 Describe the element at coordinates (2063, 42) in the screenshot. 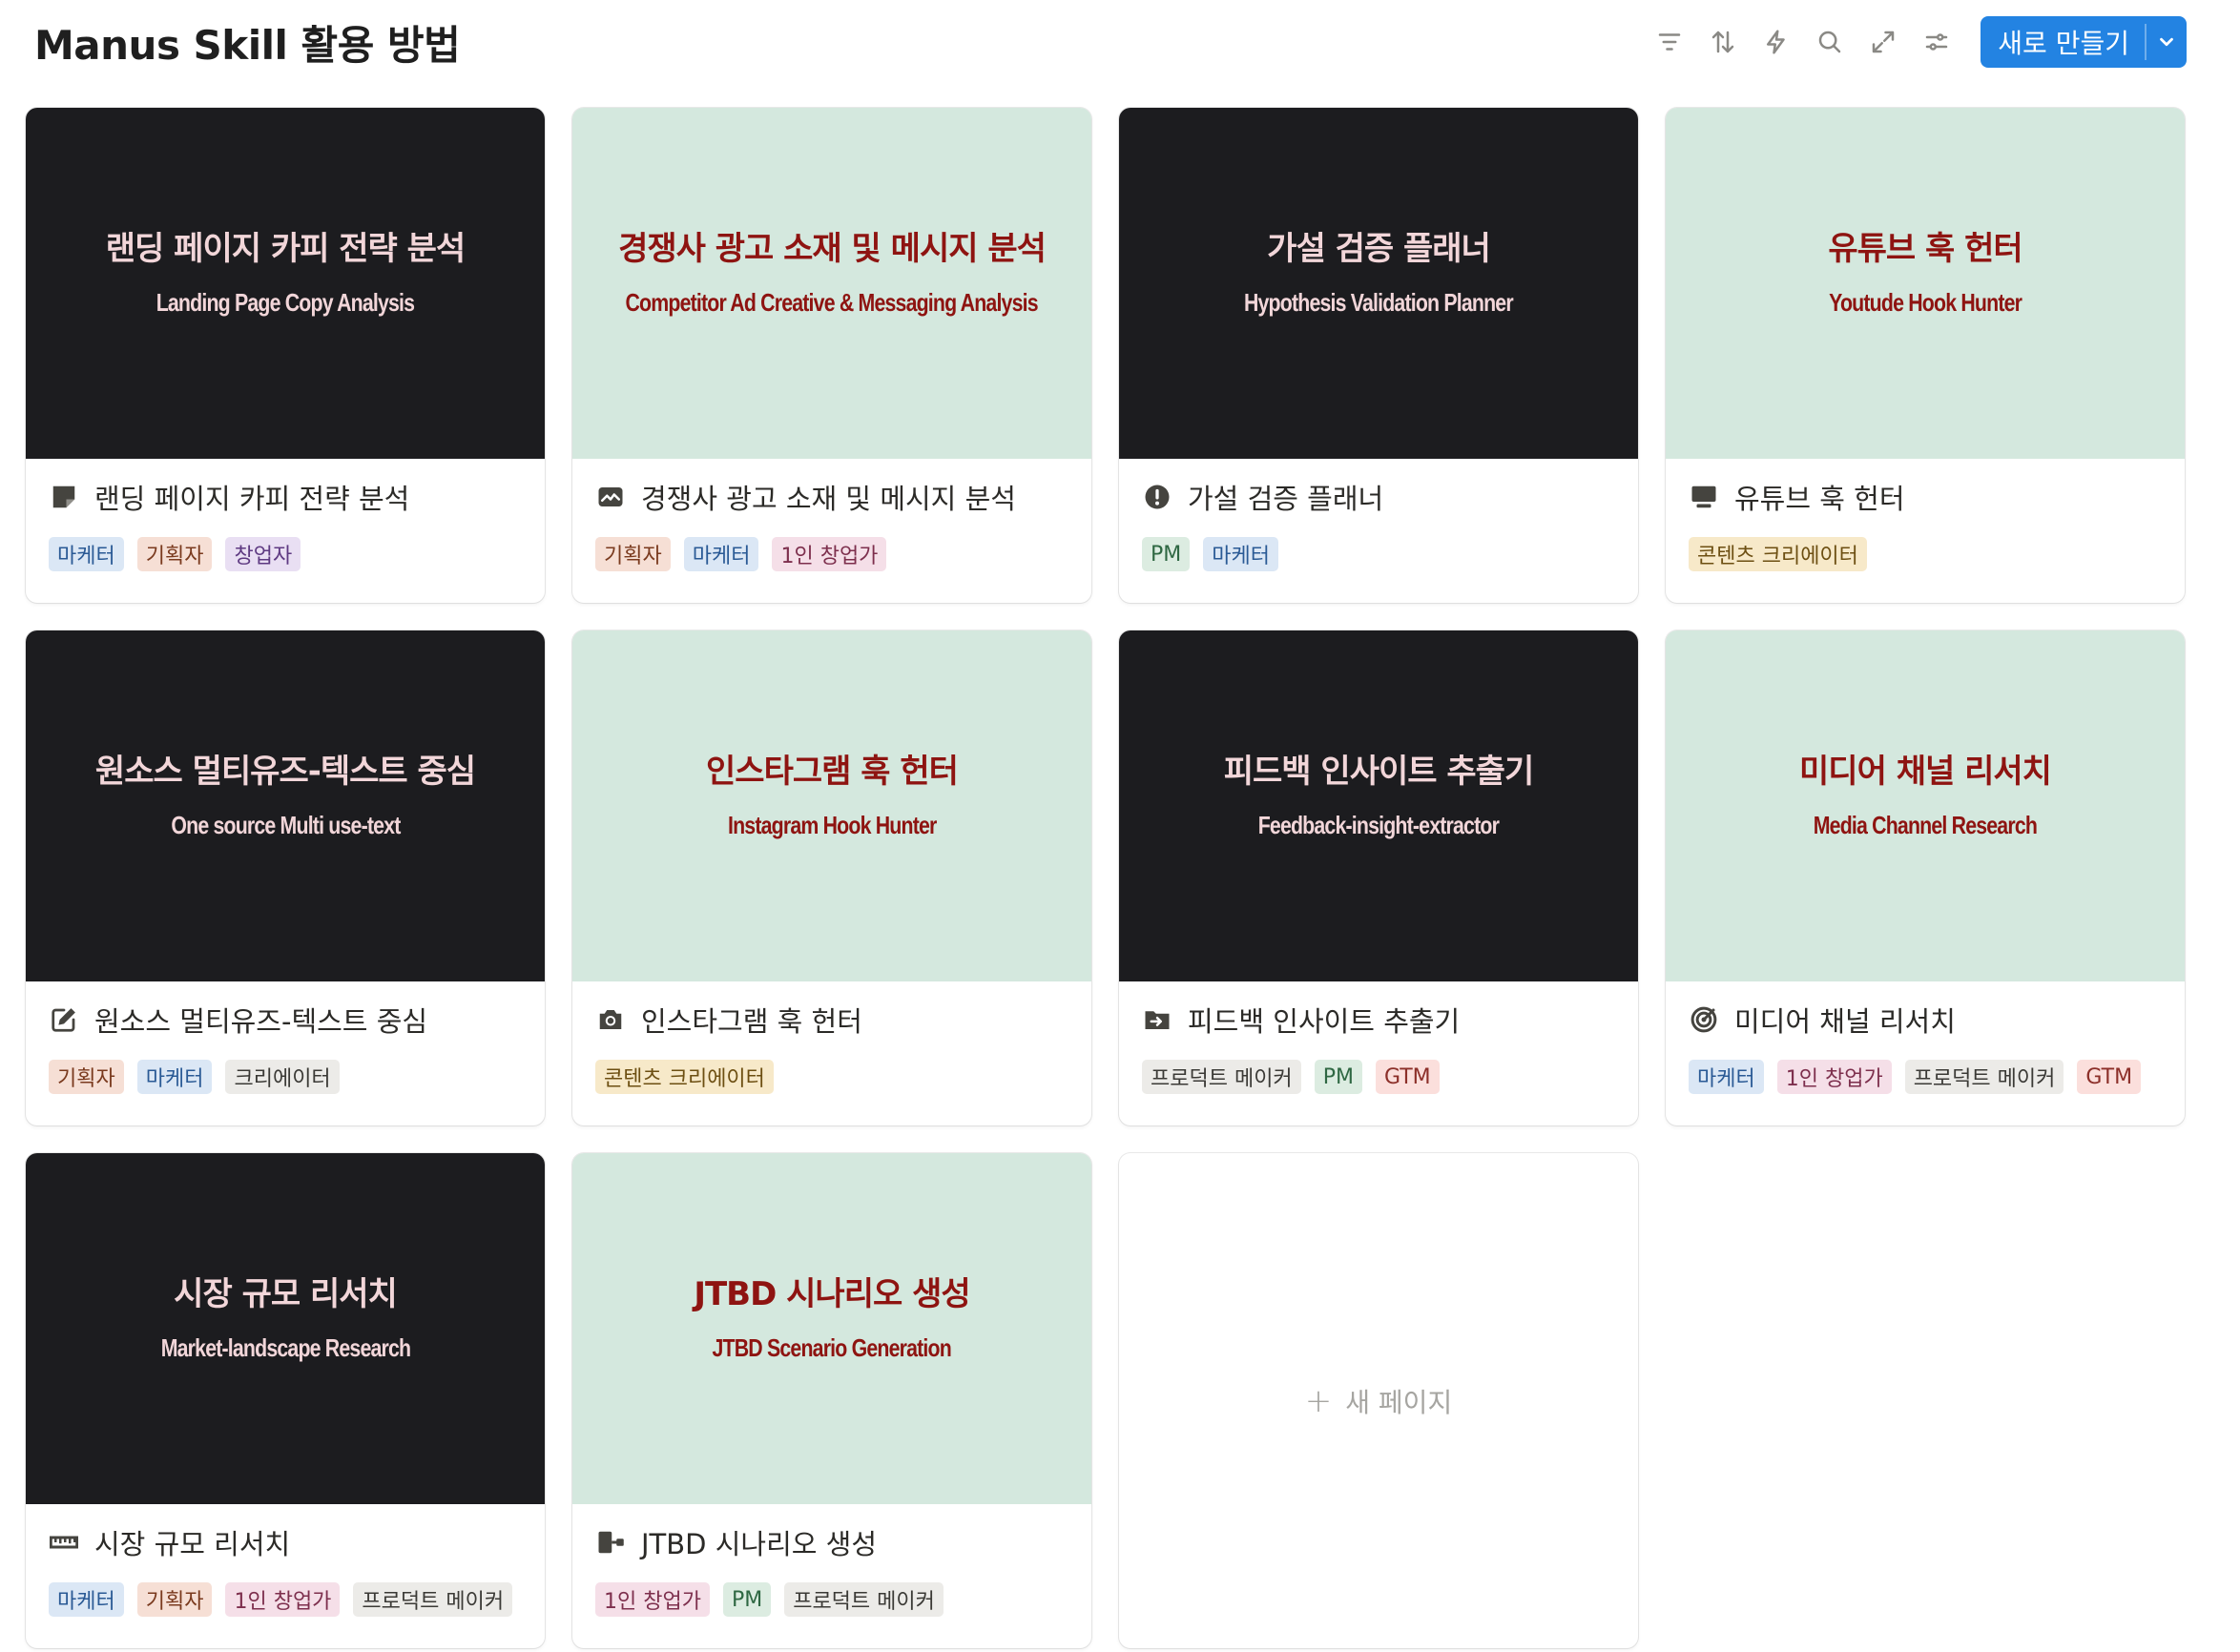

I see `new-button-label: 새로 만들기` at that location.